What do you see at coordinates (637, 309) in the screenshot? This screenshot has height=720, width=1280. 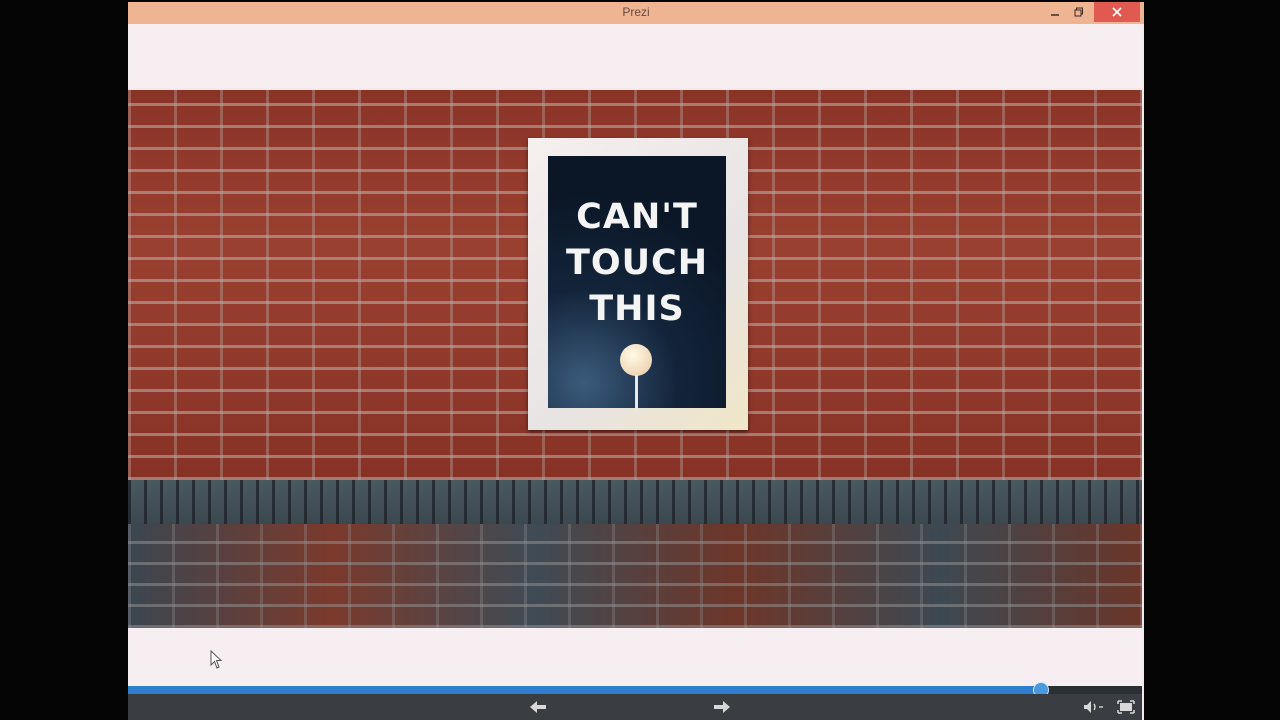 I see `poster-line-3: THIS` at bounding box center [637, 309].